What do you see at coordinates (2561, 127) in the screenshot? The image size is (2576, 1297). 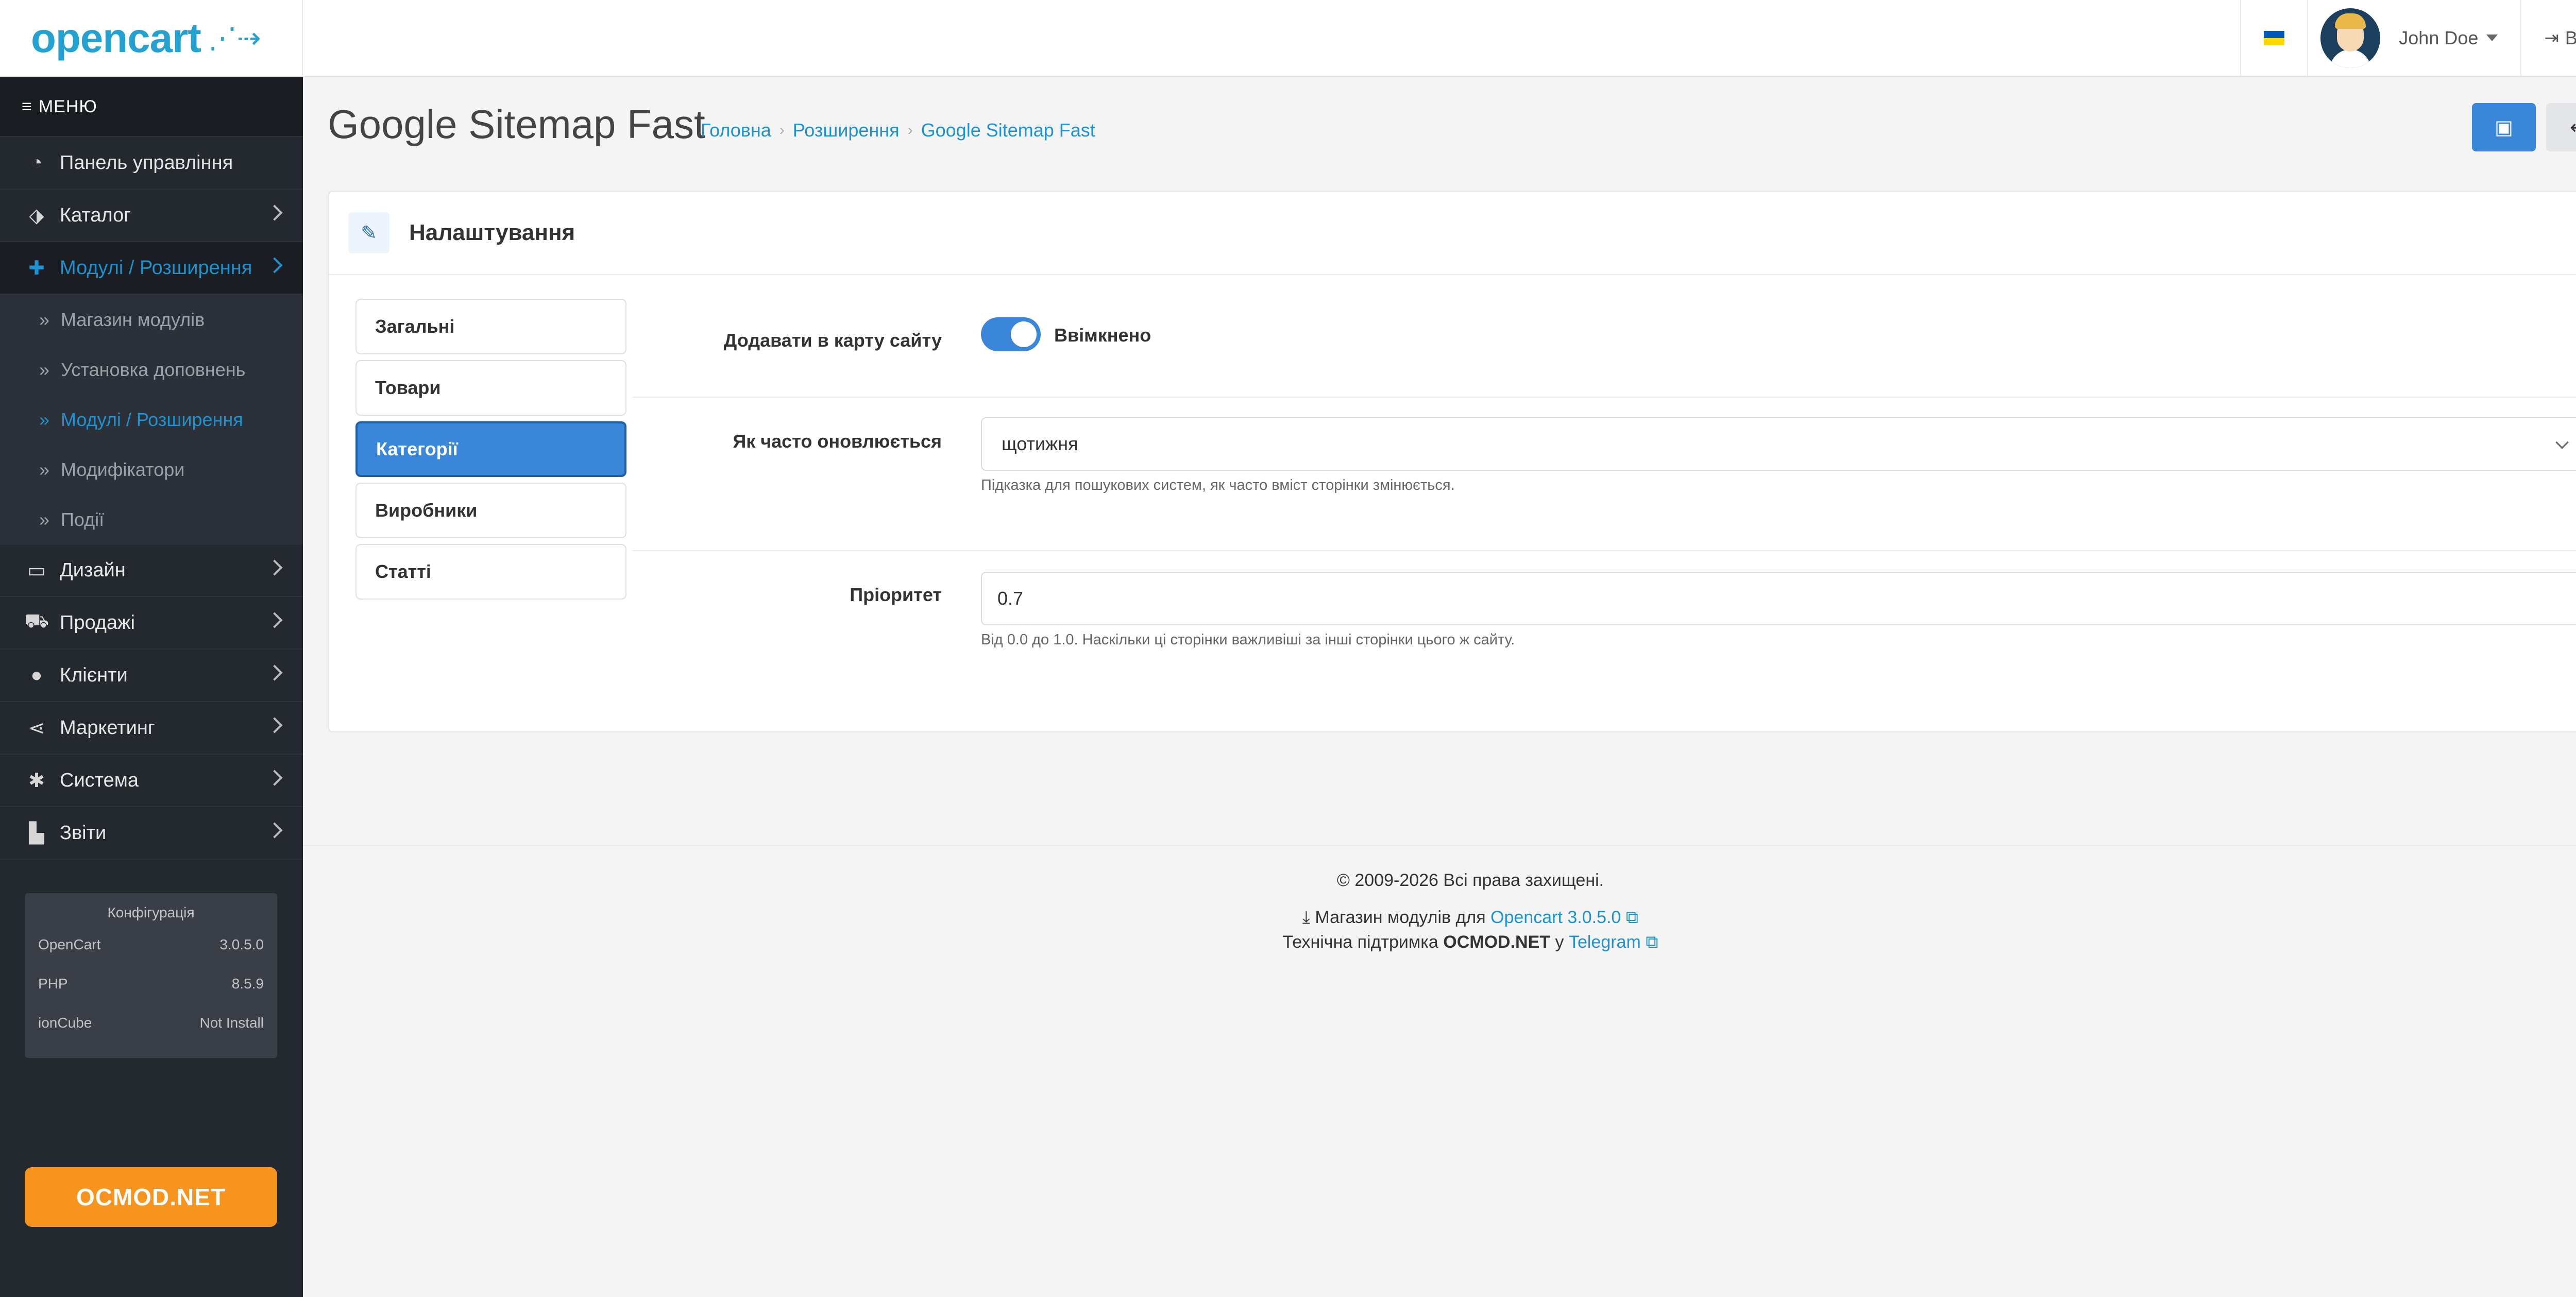 I see `back-button: ↩` at bounding box center [2561, 127].